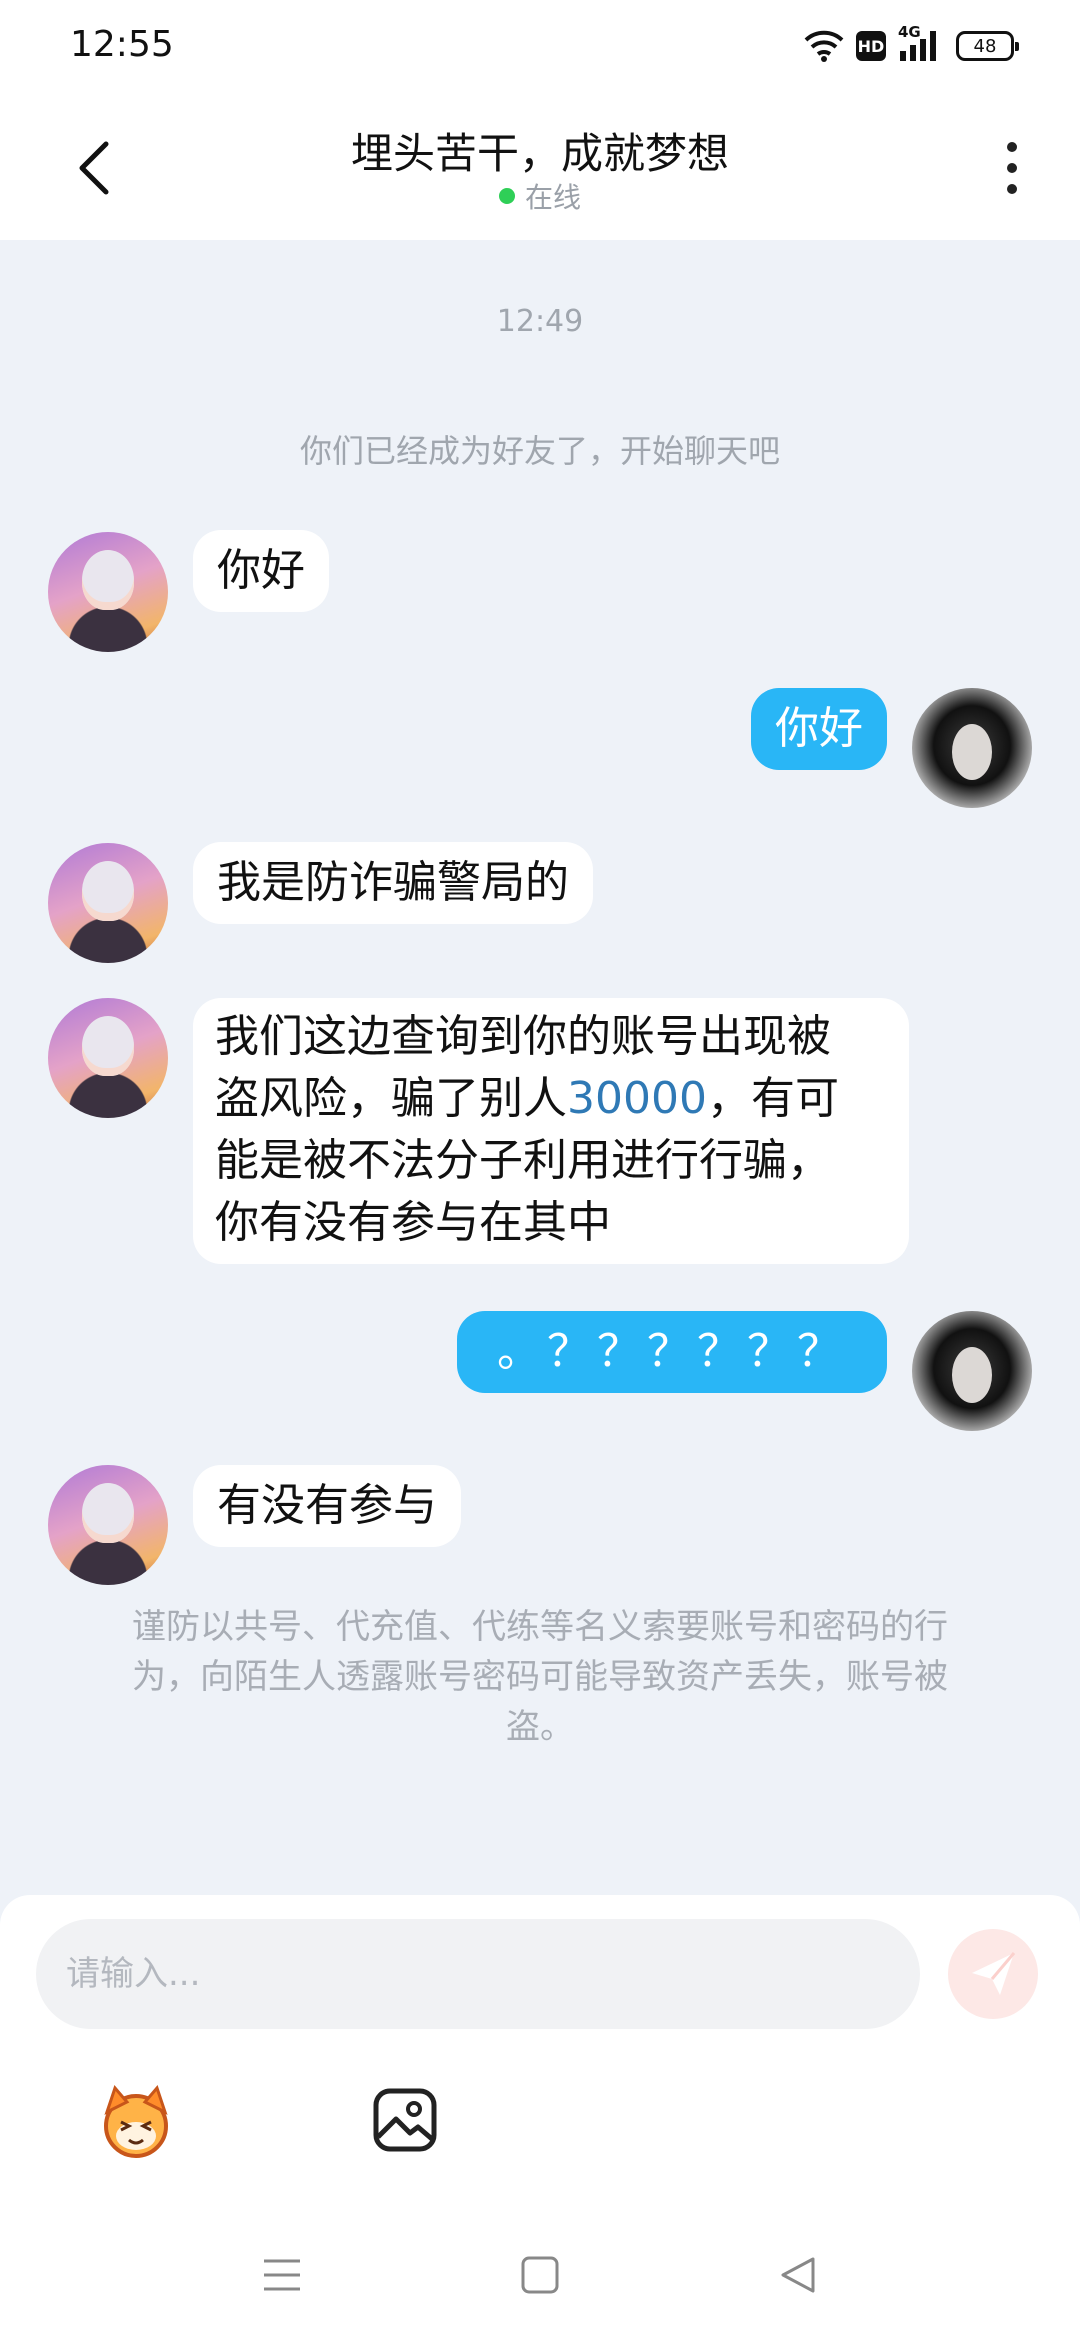  I want to click on image-button, so click(405, 2120).